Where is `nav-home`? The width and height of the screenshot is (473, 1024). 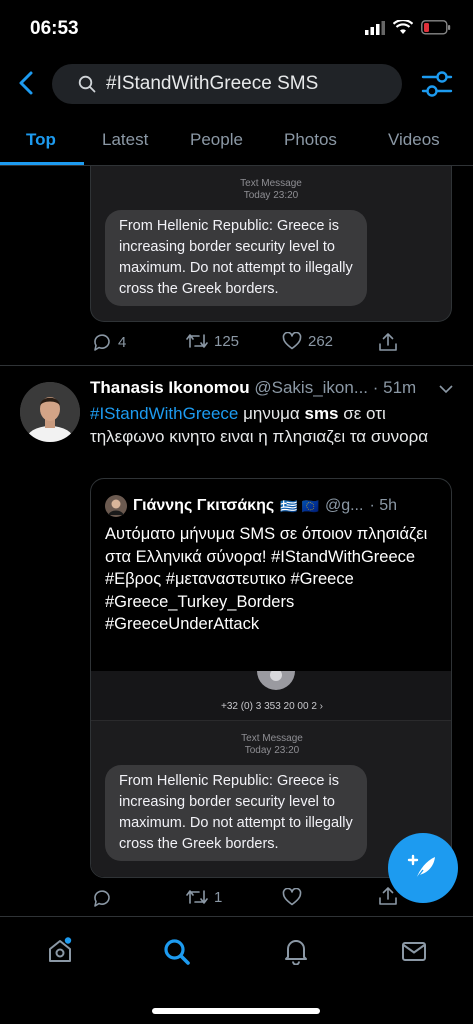
nav-home is located at coordinates (60, 953).